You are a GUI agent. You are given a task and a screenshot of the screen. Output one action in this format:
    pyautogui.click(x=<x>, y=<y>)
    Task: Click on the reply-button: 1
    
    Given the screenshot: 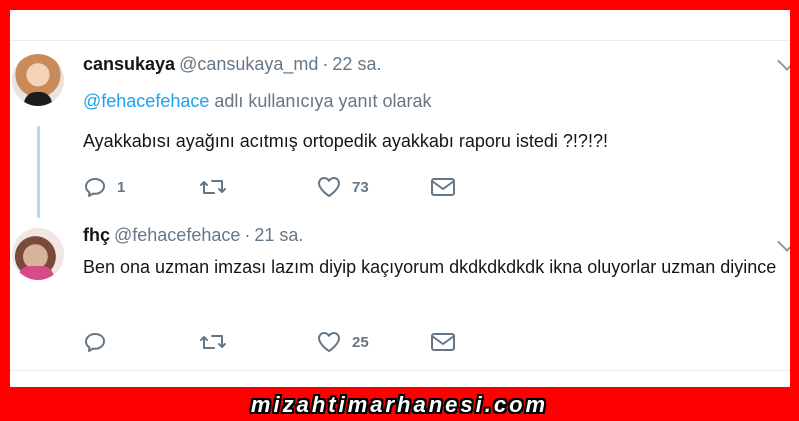 What is the action you would take?
    pyautogui.click(x=104, y=187)
    